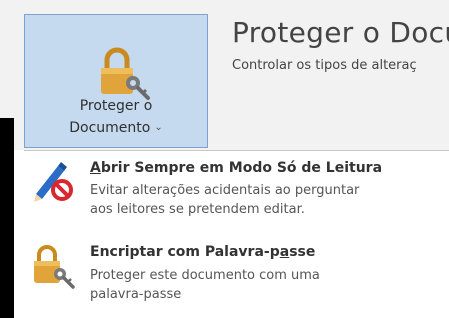 The width and height of the screenshot is (449, 318). What do you see at coordinates (197, 209) in the screenshot?
I see `menu-item-description-line2: aos leitores se pretendem editar.` at bounding box center [197, 209].